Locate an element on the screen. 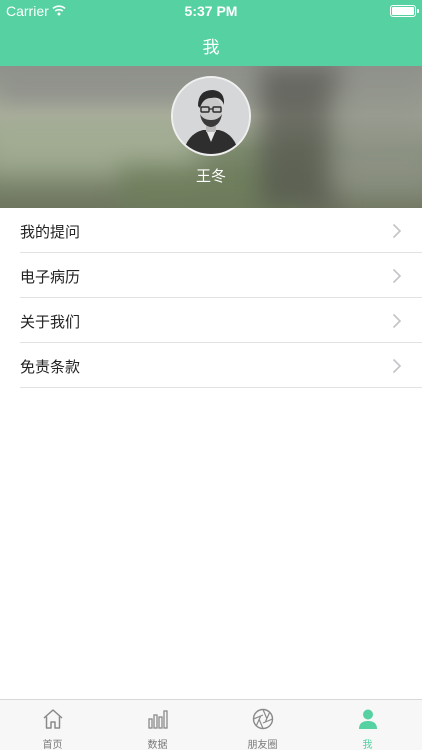 This screenshot has height=750, width=422. tab-label: 首页 is located at coordinates (52, 745).